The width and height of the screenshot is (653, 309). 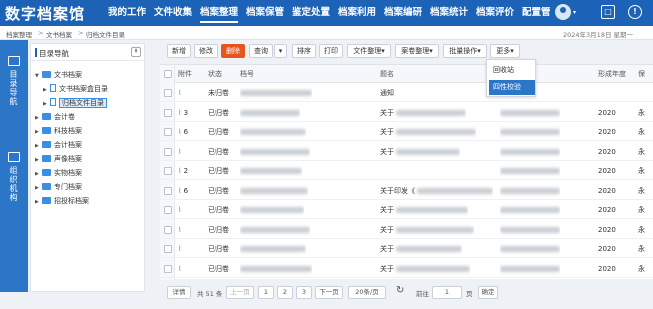 I want to click on tree-node: ▶ 声像档案, so click(x=58, y=159).